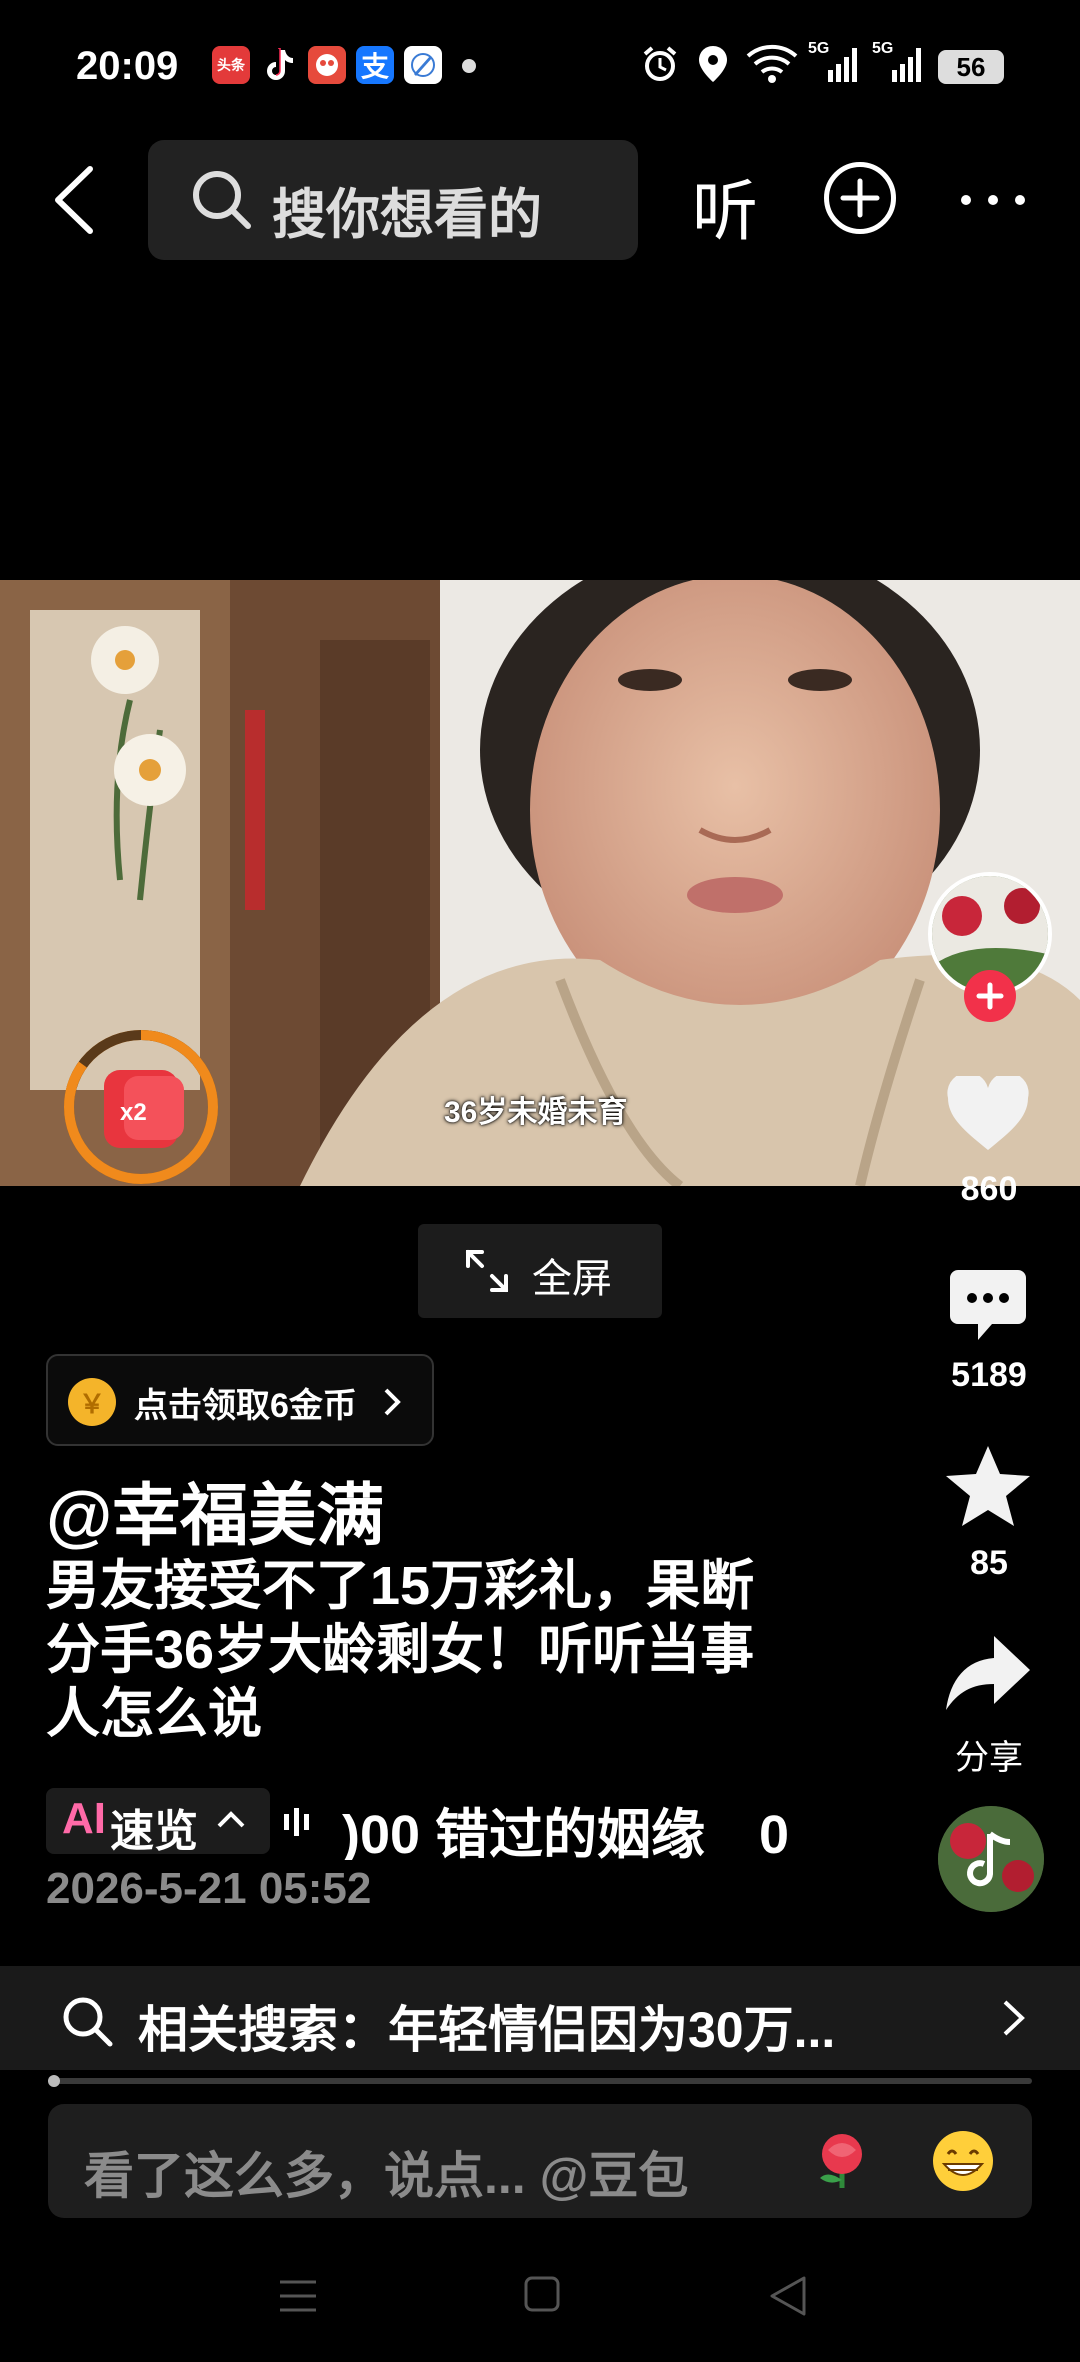 Image resolution: width=1080 pixels, height=2362 pixels. Describe the element at coordinates (842, 2161) in the screenshot. I see `rose-emoji-icon` at that location.